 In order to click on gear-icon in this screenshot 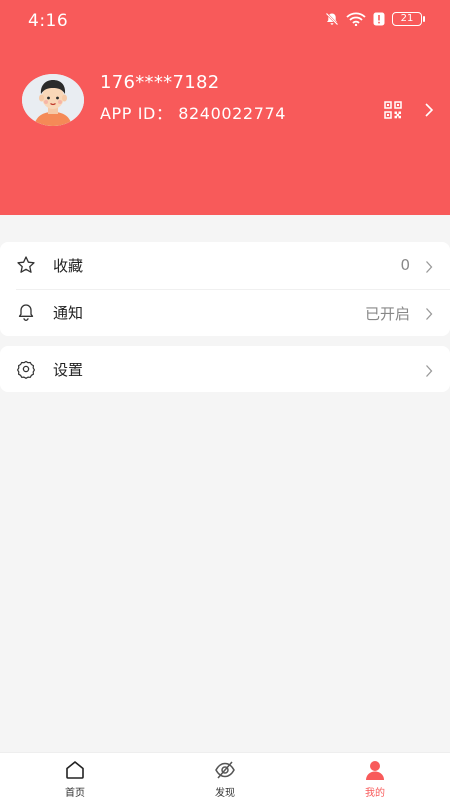, I will do `click(26, 371)`.